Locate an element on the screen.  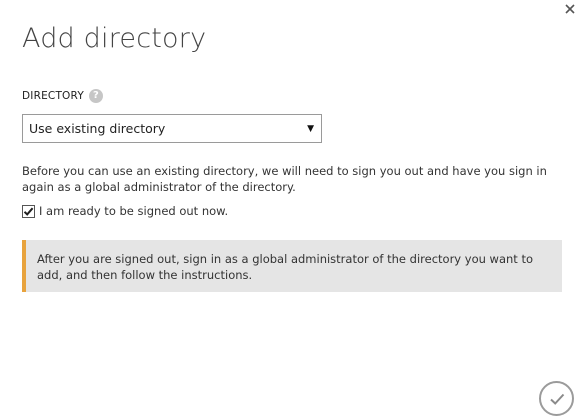
dialog-title: Add directory is located at coordinates (114, 38).